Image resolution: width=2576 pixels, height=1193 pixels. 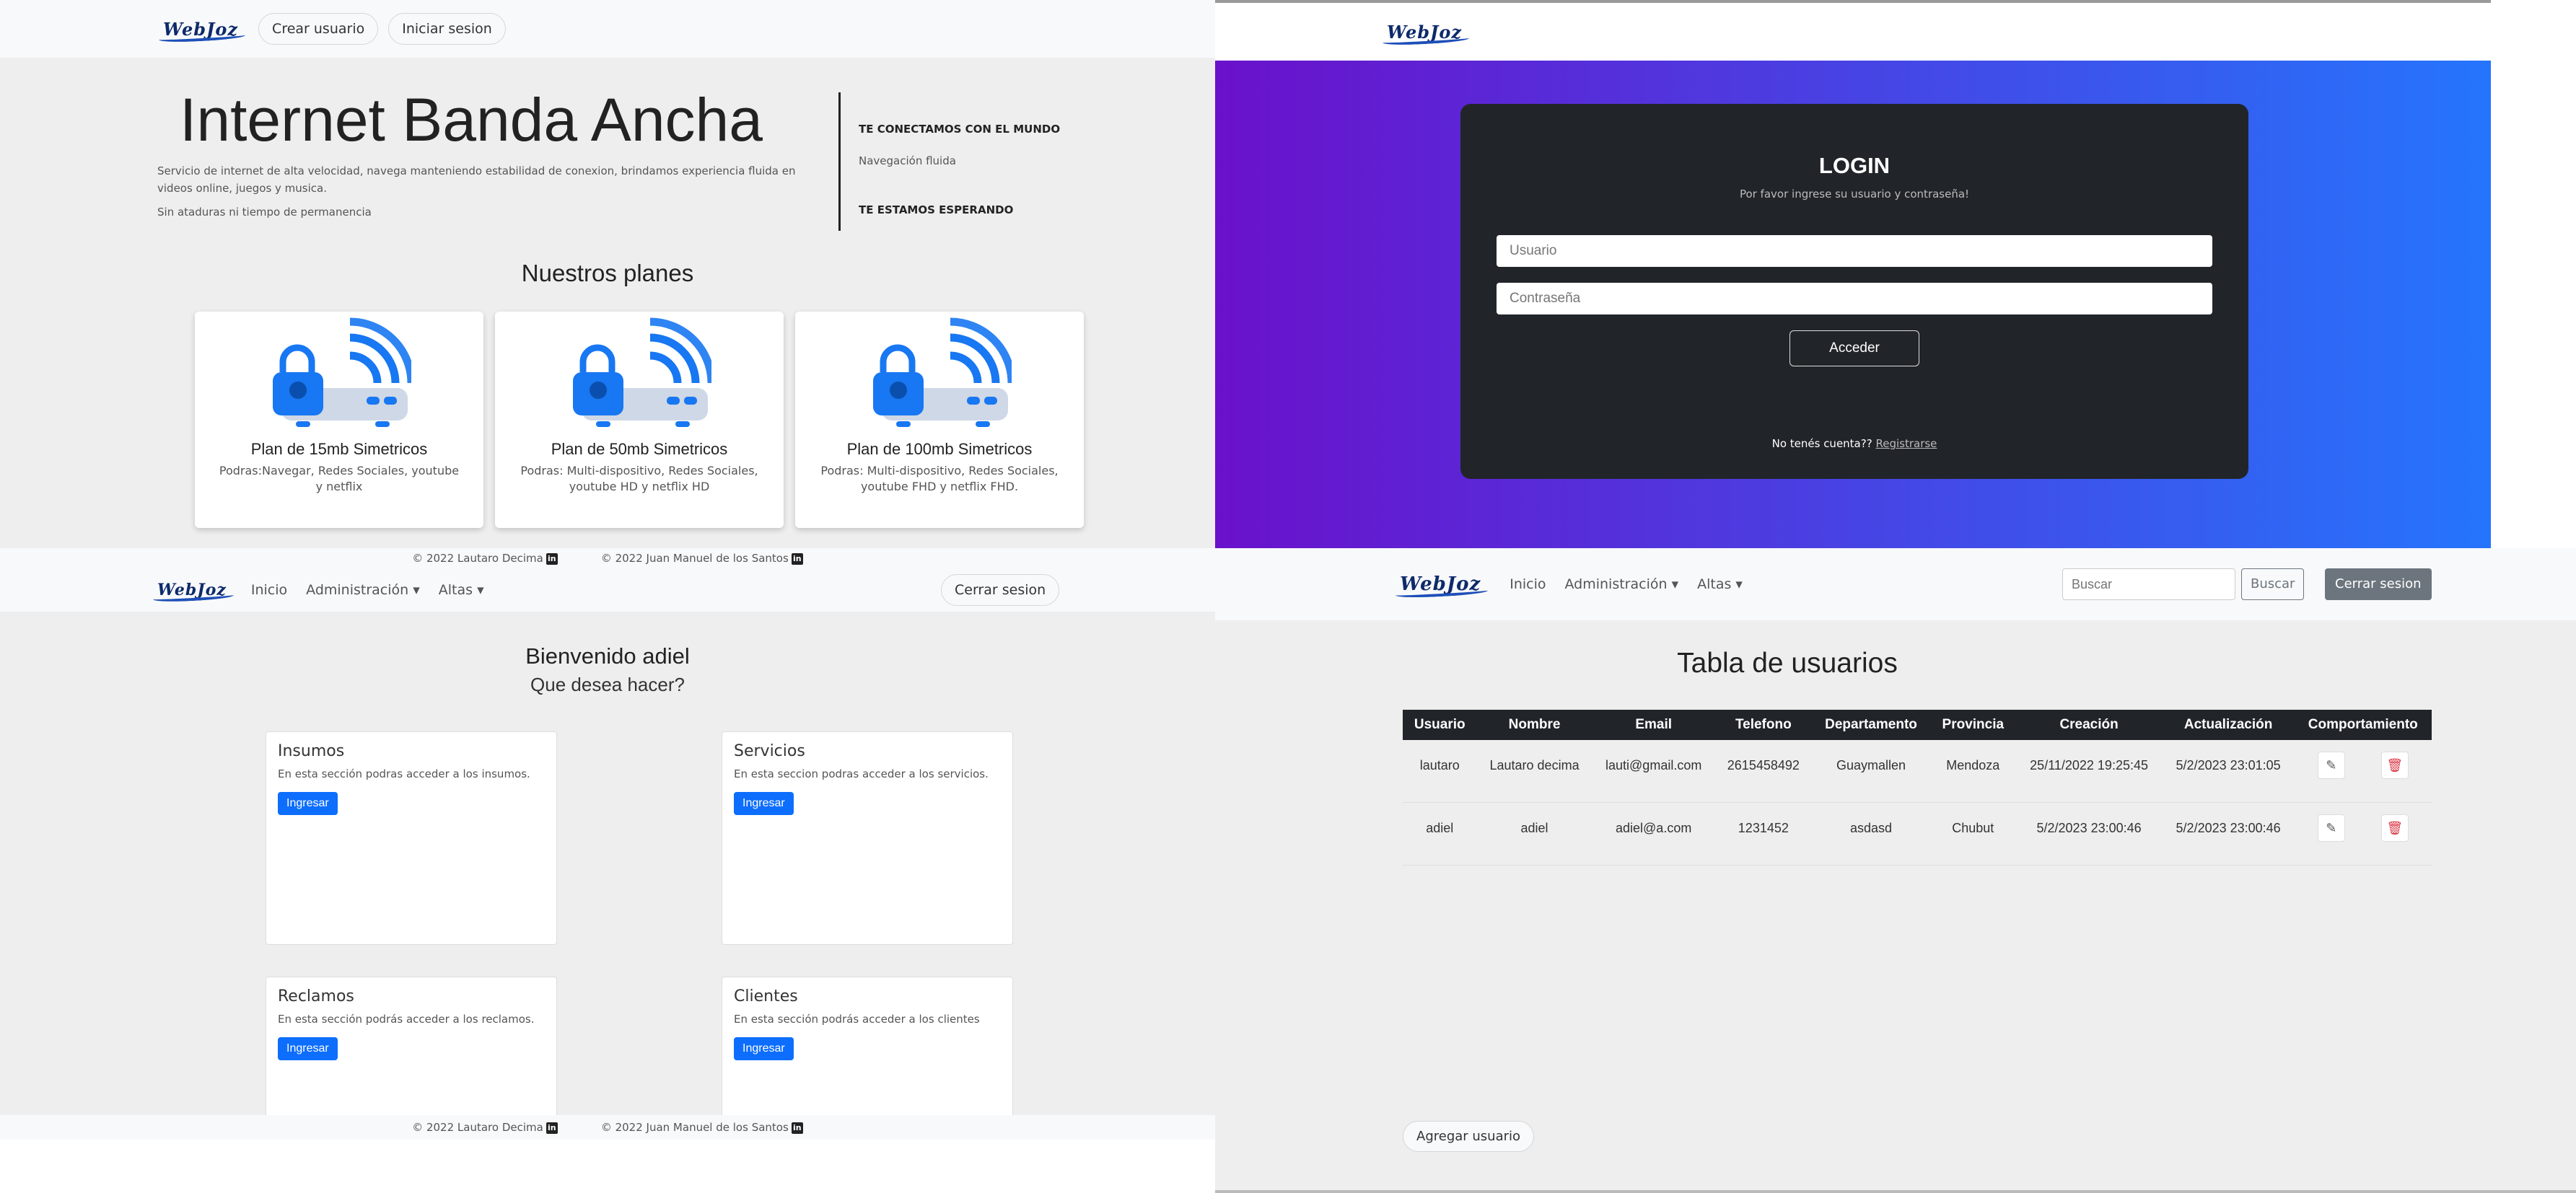 What do you see at coordinates (607, 670) in the screenshot?
I see `welcome: Bienvenido adiel Que desea hacer?` at bounding box center [607, 670].